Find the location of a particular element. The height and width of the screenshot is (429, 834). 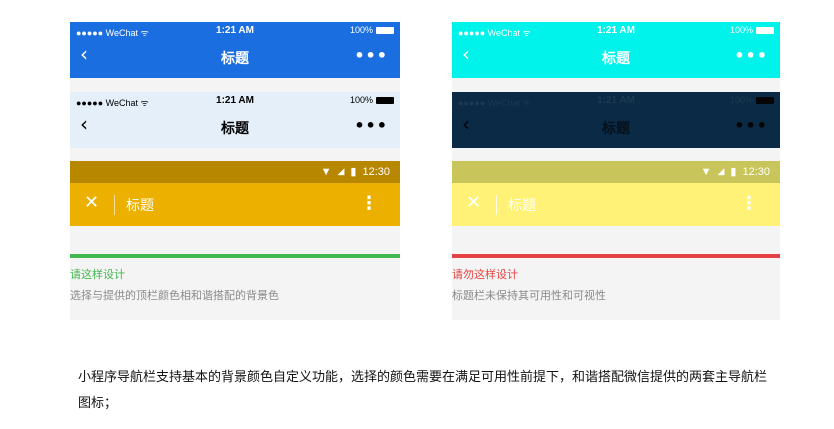

good-nav-bar-light: ●●●●● WeChat ᯤ 1:21 AM 100% ‹ 标题 ••• is located at coordinates (235, 120).